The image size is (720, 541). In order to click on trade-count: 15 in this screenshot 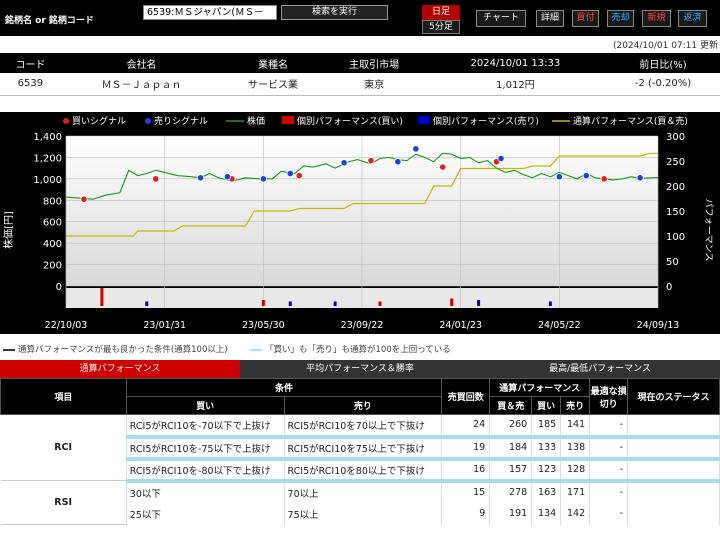, I will do `click(466, 491)`.